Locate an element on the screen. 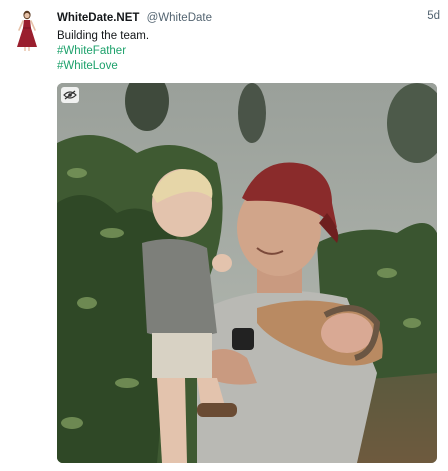  media-toggle-button is located at coordinates (70, 95).